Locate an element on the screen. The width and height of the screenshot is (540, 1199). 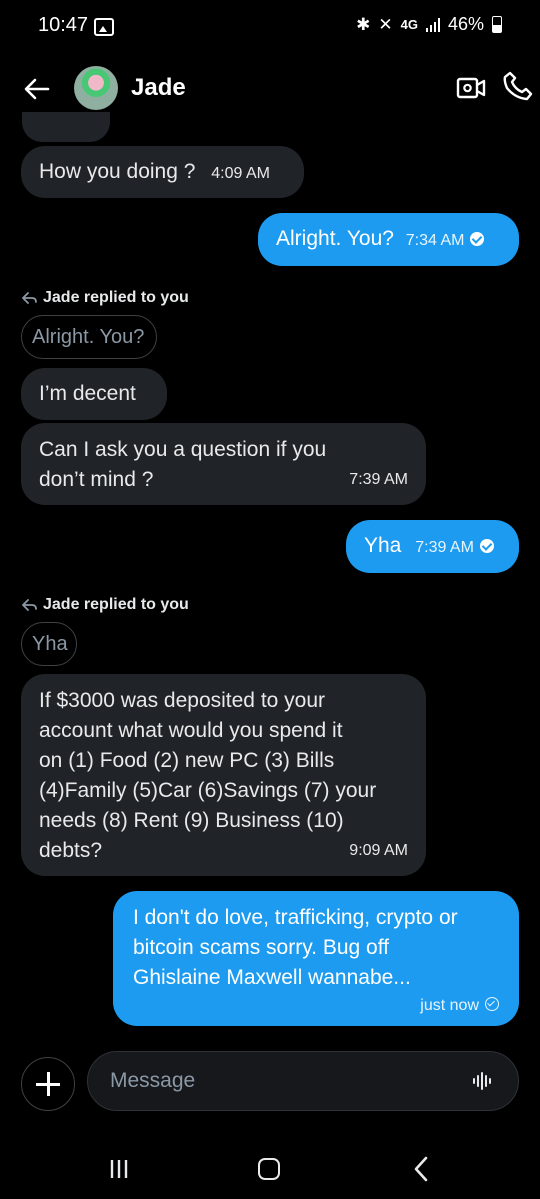
video-call-icon is located at coordinates (471, 88).